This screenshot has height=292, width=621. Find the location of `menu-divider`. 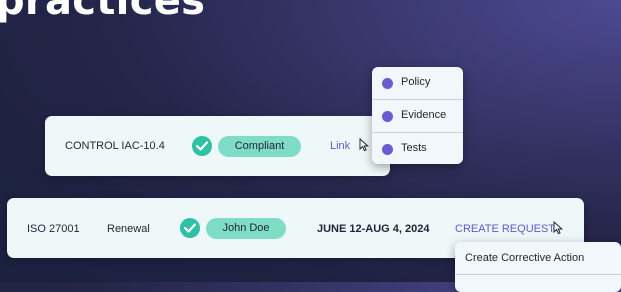

menu-divider is located at coordinates (538, 274).